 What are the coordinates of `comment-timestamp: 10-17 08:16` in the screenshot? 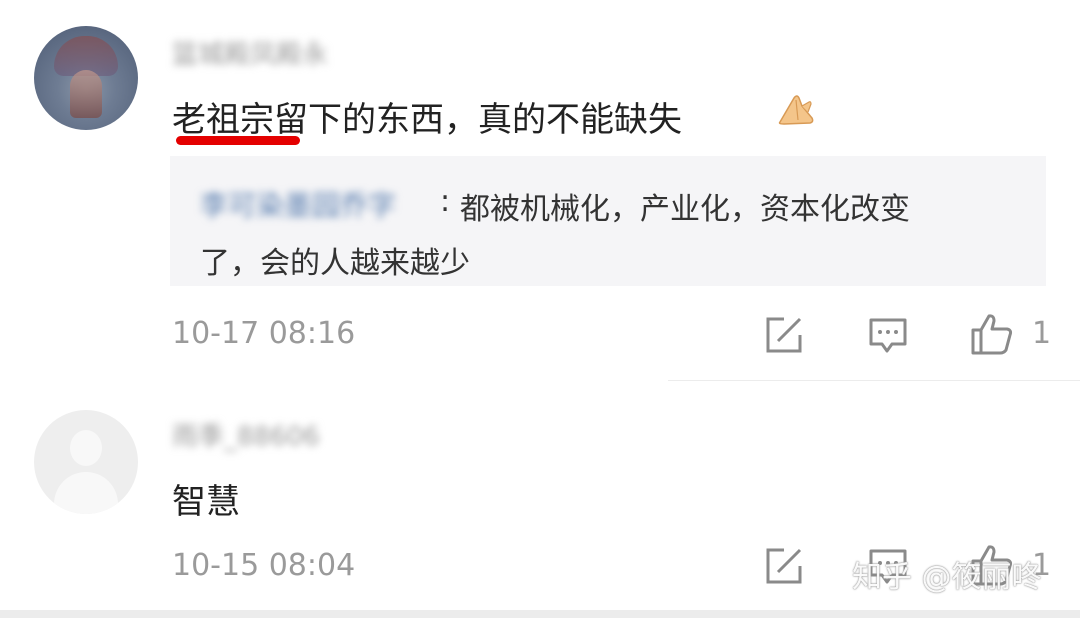 It's located at (264, 333).